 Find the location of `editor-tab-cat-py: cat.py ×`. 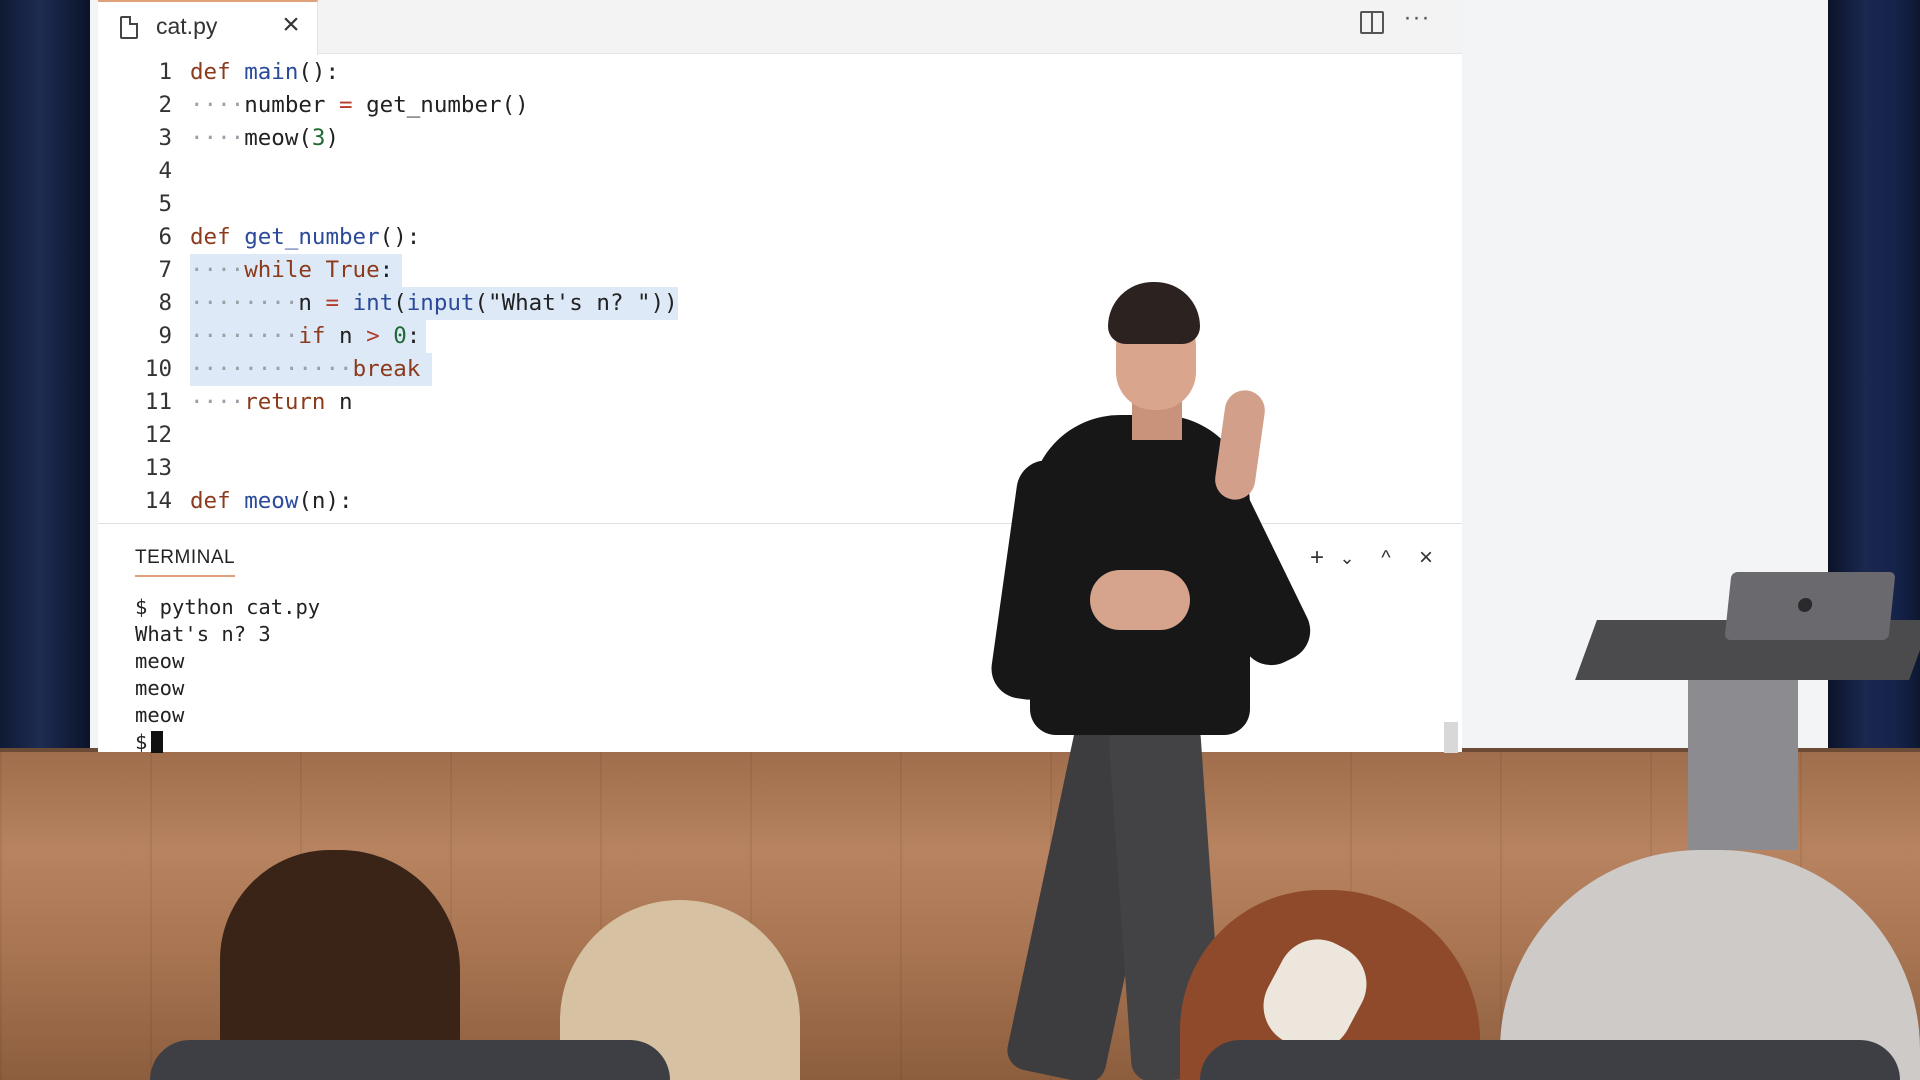

editor-tab-cat-py: cat.py × is located at coordinates (208, 27).